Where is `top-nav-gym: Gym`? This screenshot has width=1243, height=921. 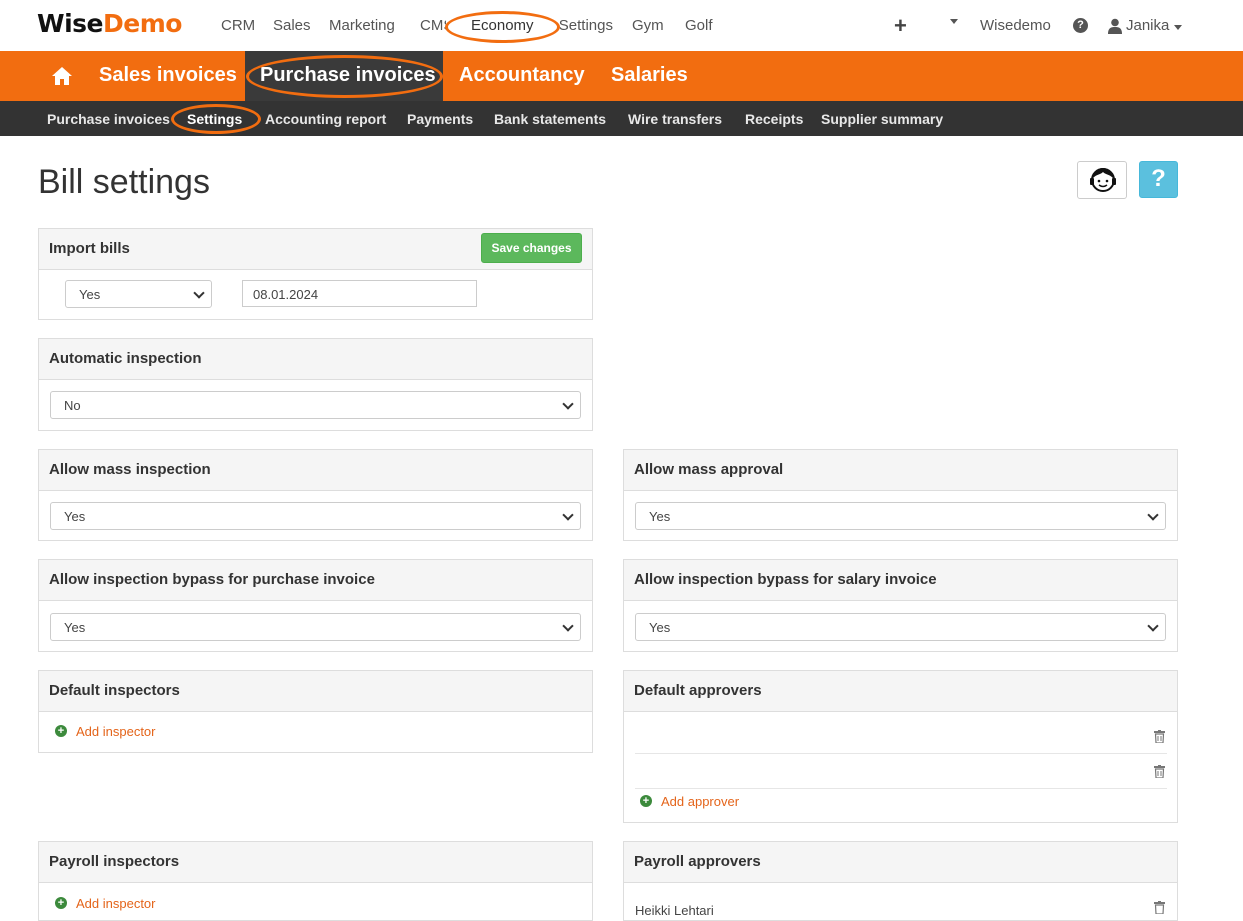 top-nav-gym: Gym is located at coordinates (648, 25).